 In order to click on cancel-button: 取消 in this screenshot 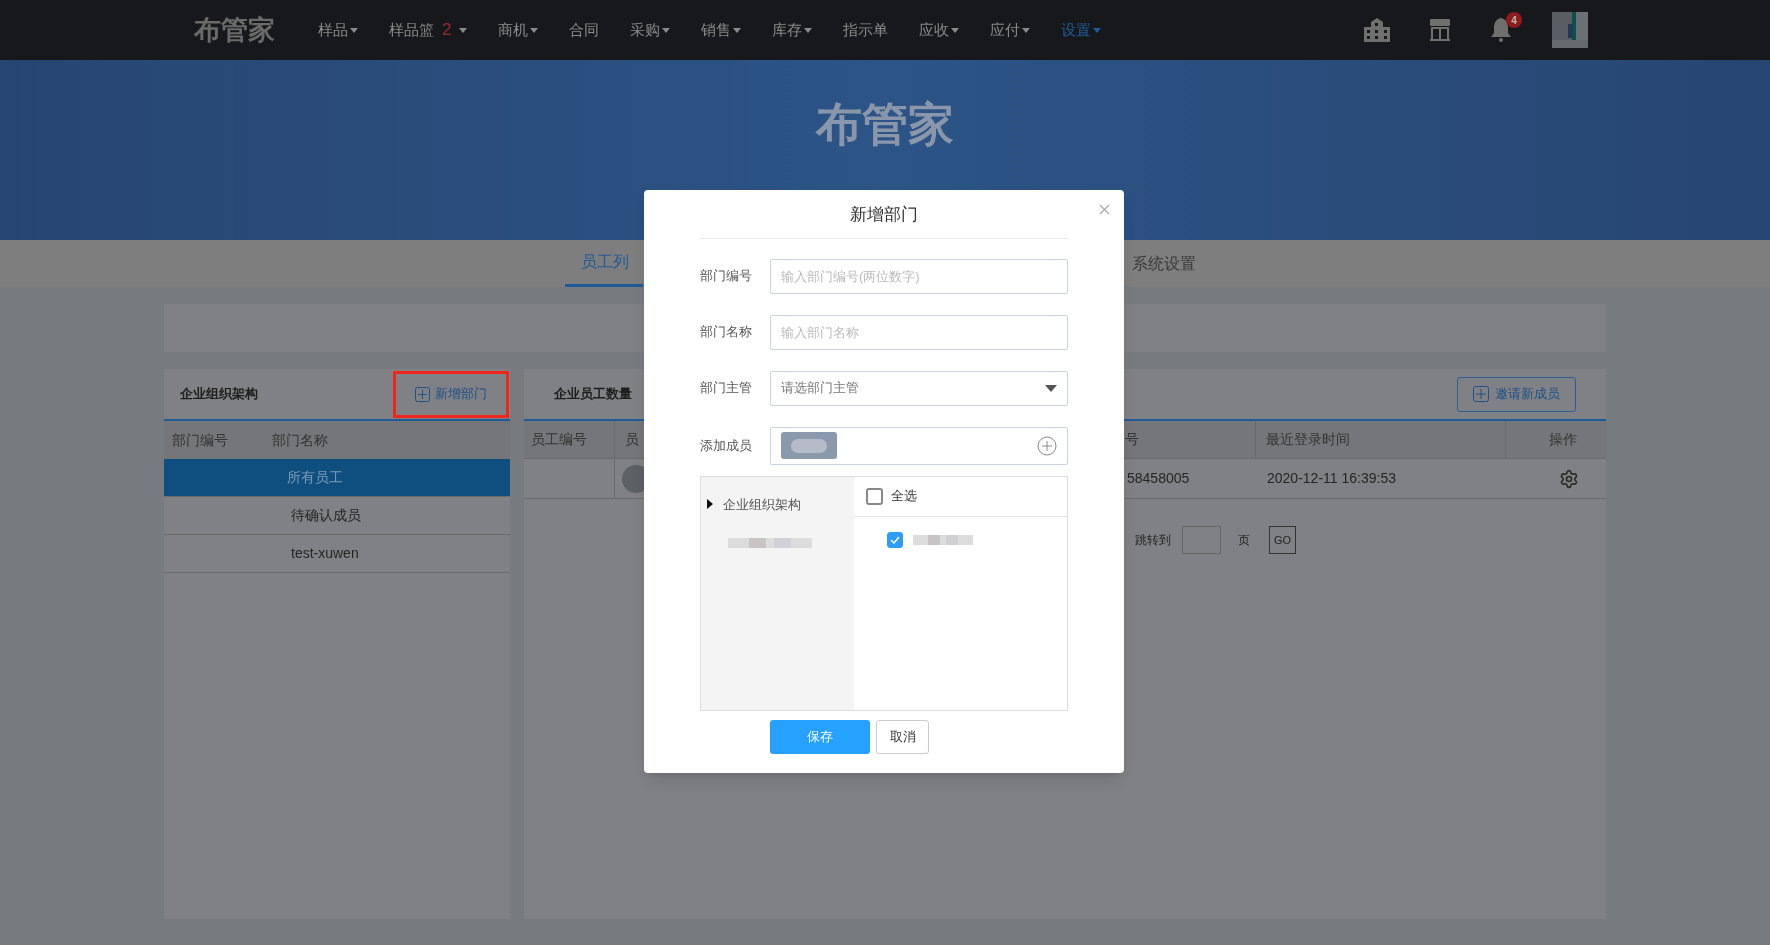, I will do `click(902, 736)`.